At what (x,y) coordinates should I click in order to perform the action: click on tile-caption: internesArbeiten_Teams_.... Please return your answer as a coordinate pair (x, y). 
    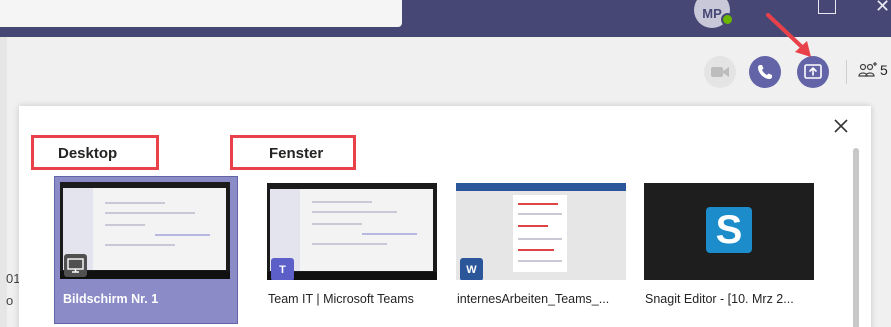
    Looking at the image, I should click on (533, 299).